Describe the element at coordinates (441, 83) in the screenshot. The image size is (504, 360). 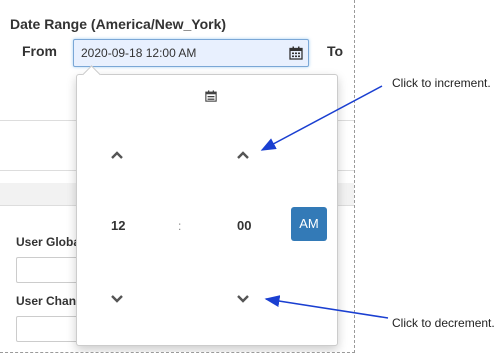
I see `increment-annotation: Click to increment.` at that location.